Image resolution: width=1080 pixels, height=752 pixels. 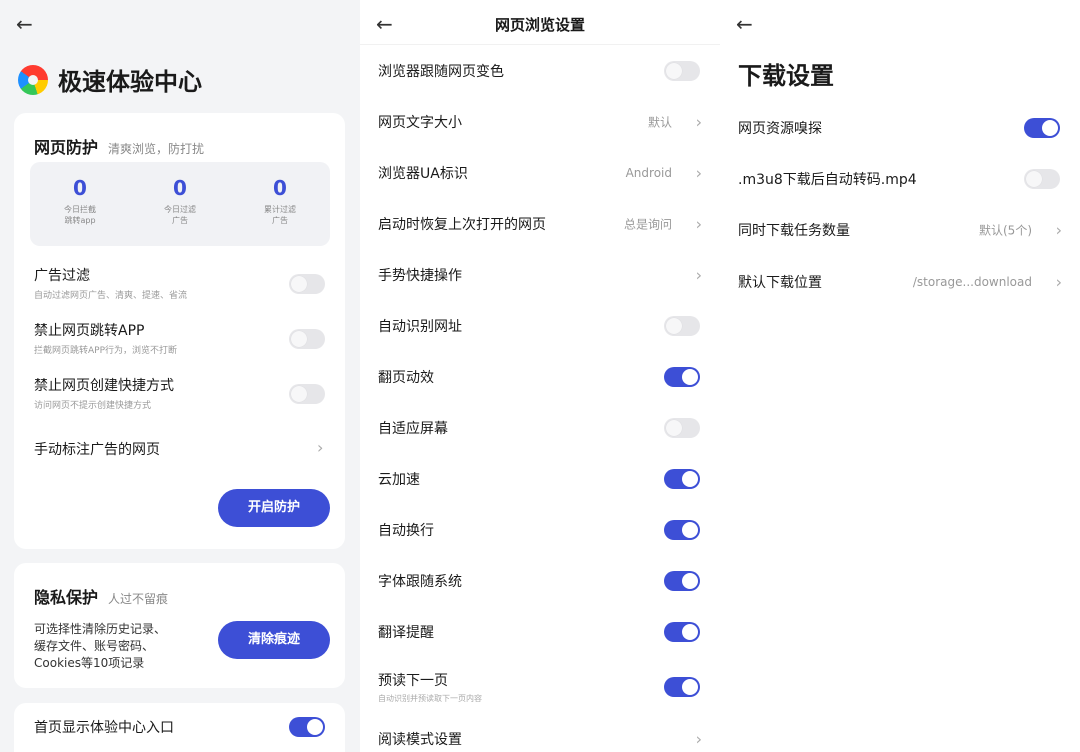 What do you see at coordinates (659, 122) in the screenshot?
I see `row-value: 默认` at bounding box center [659, 122].